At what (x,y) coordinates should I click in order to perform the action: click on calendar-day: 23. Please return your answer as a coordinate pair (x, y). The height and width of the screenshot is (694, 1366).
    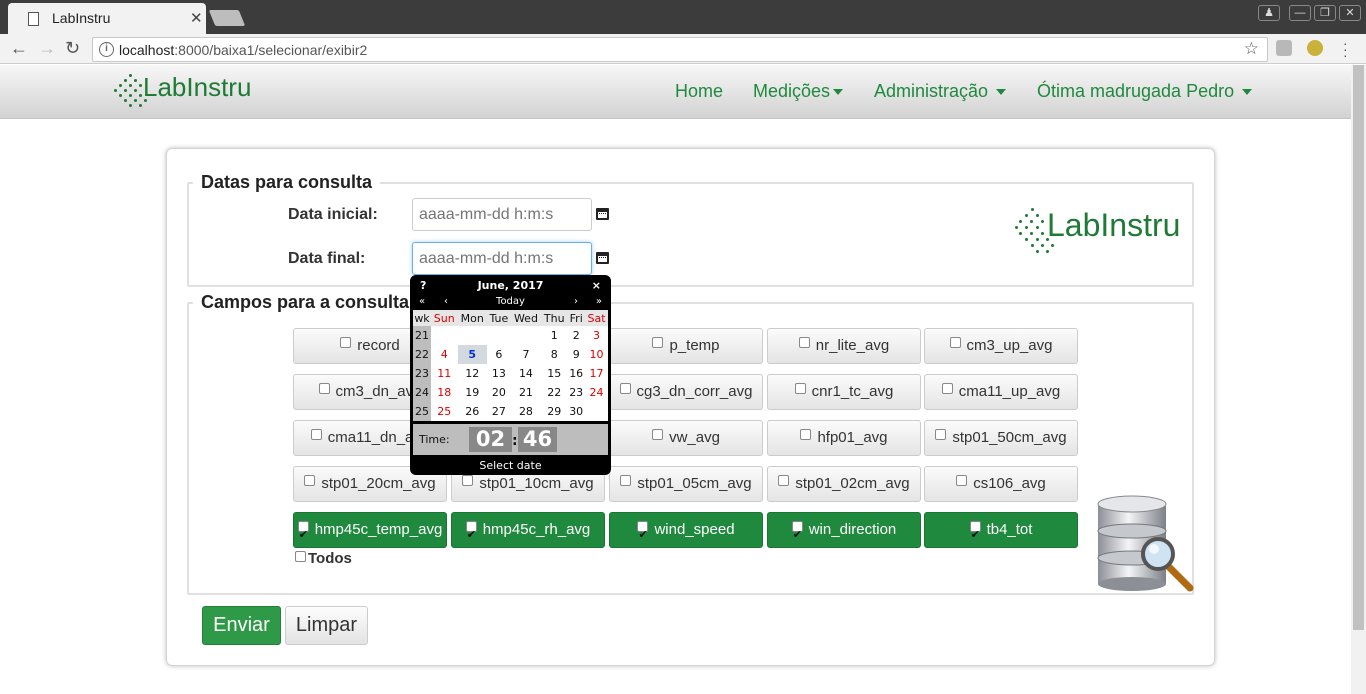
    Looking at the image, I should click on (576, 392).